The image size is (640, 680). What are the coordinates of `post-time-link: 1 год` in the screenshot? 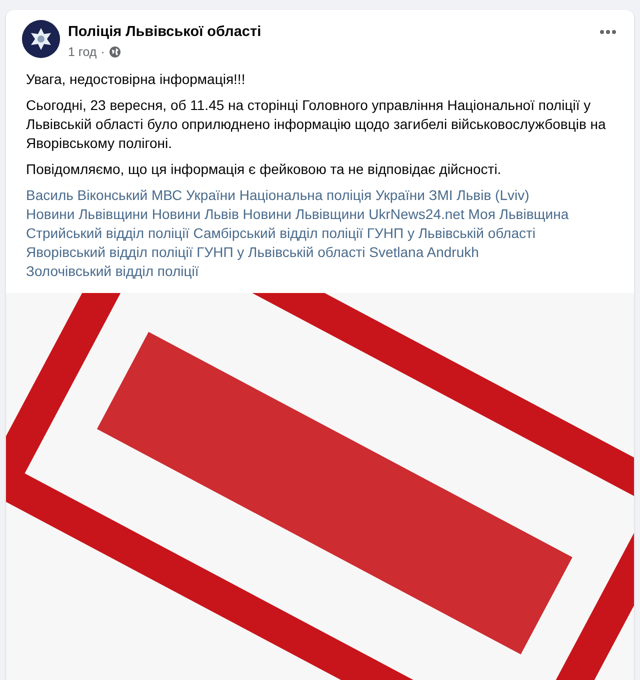 It's located at (82, 52).